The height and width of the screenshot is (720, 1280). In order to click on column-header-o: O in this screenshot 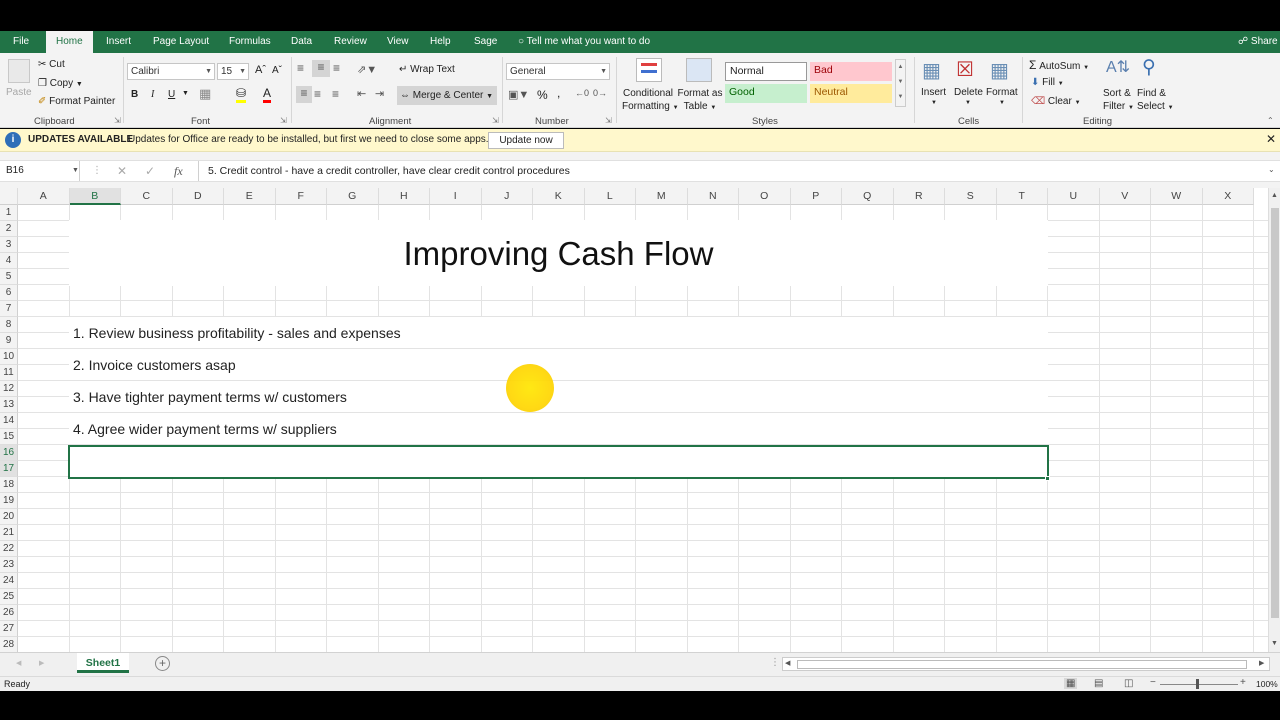, I will do `click(765, 196)`.